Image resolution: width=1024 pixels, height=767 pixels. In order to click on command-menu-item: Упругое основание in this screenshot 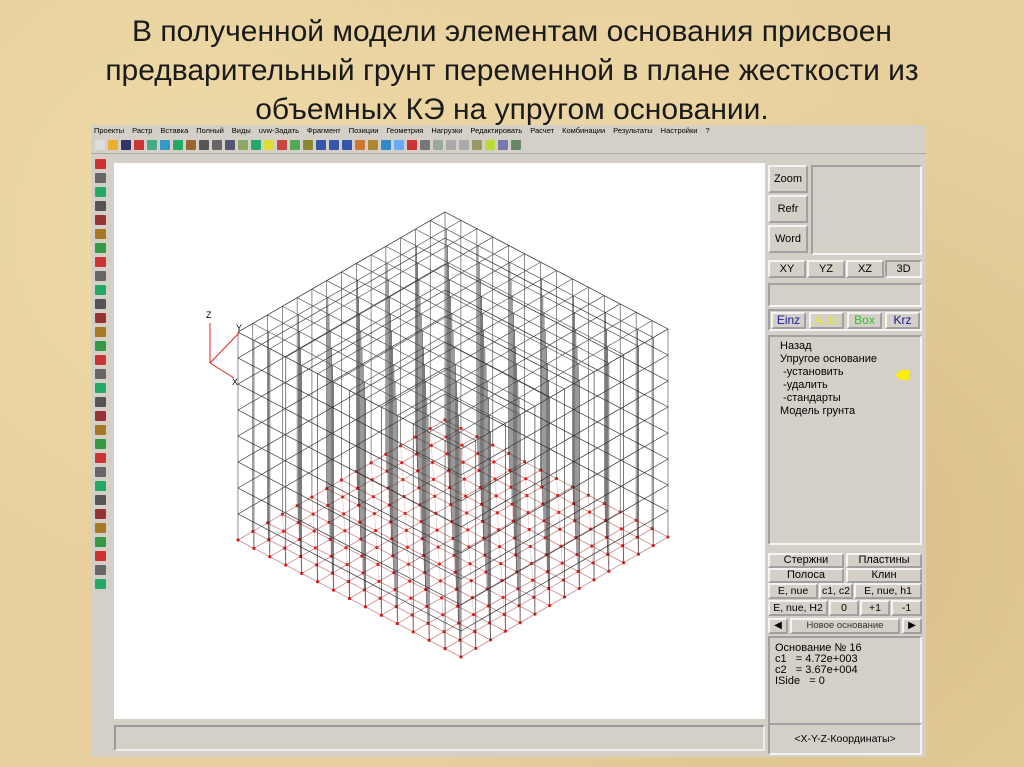, I will do `click(845, 359)`.